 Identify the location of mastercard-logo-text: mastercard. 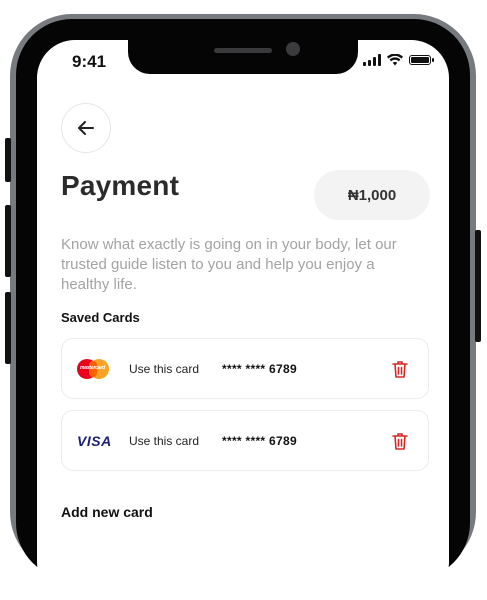
(92, 367).